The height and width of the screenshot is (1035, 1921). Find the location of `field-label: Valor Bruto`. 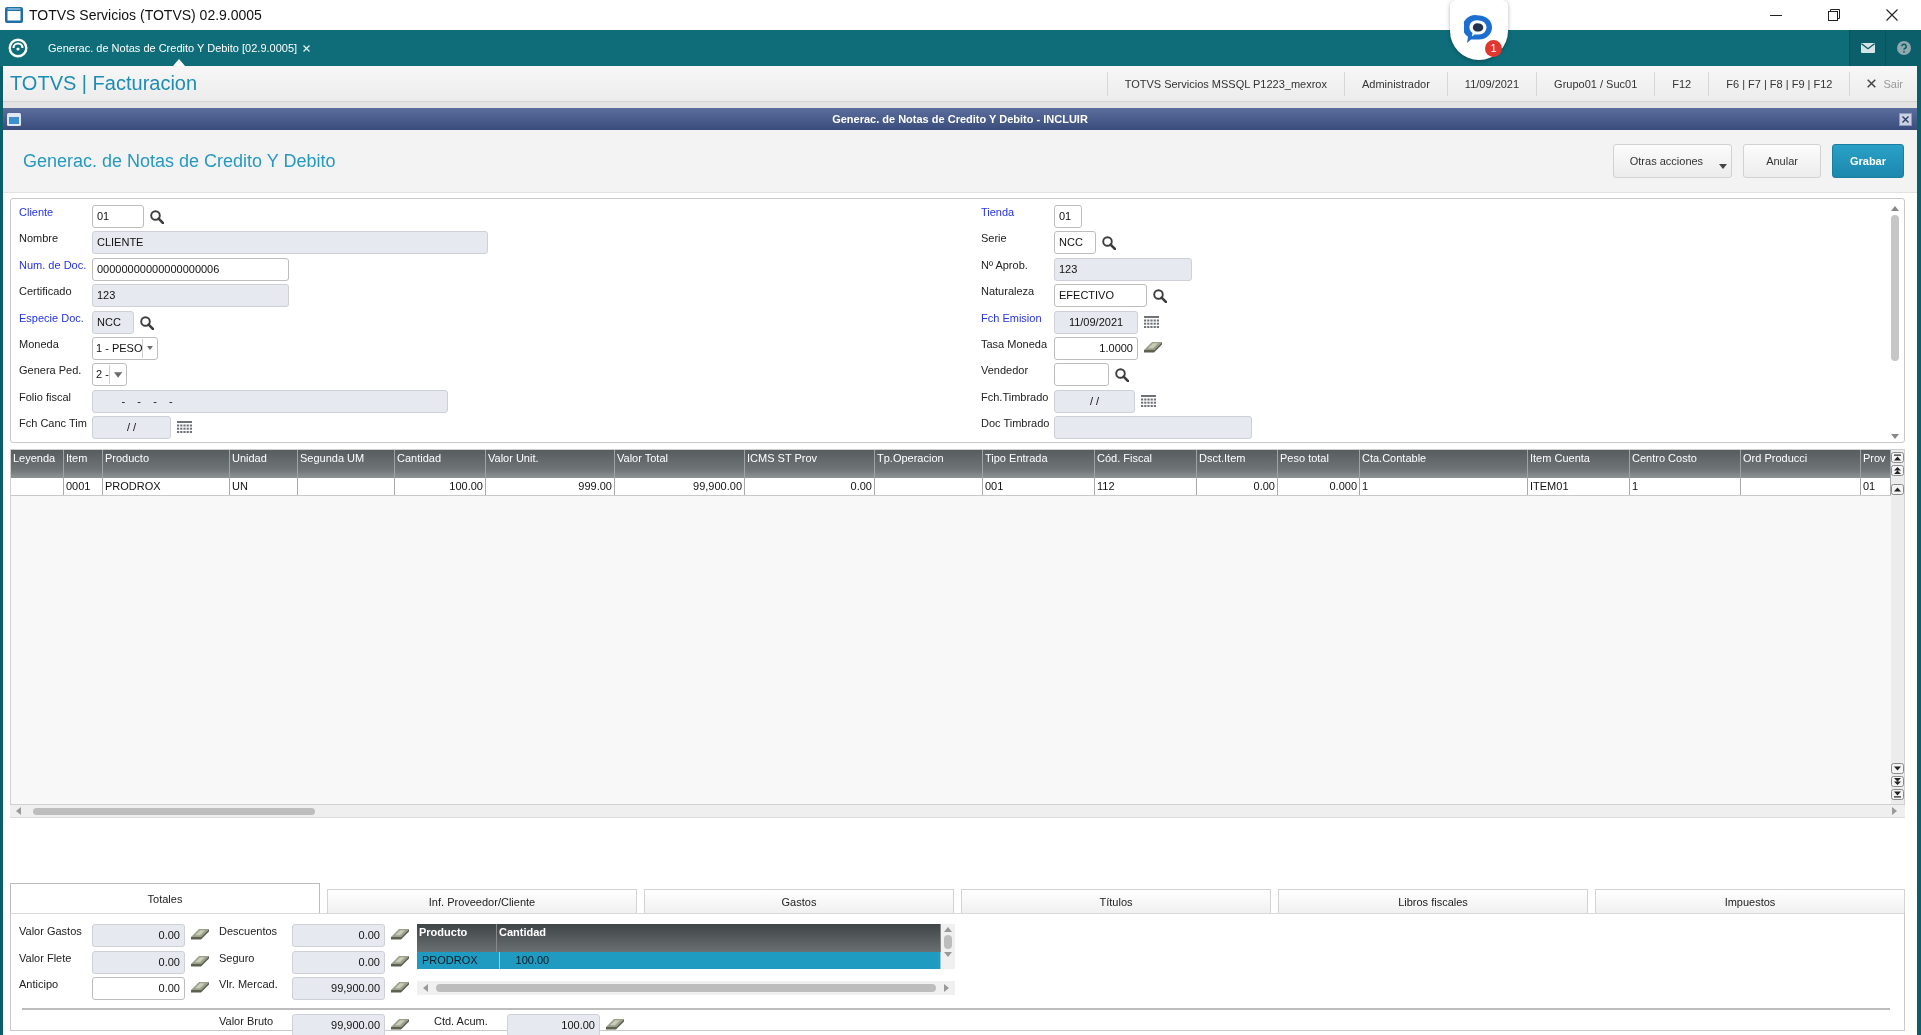

field-label: Valor Bruto is located at coordinates (247, 1020).